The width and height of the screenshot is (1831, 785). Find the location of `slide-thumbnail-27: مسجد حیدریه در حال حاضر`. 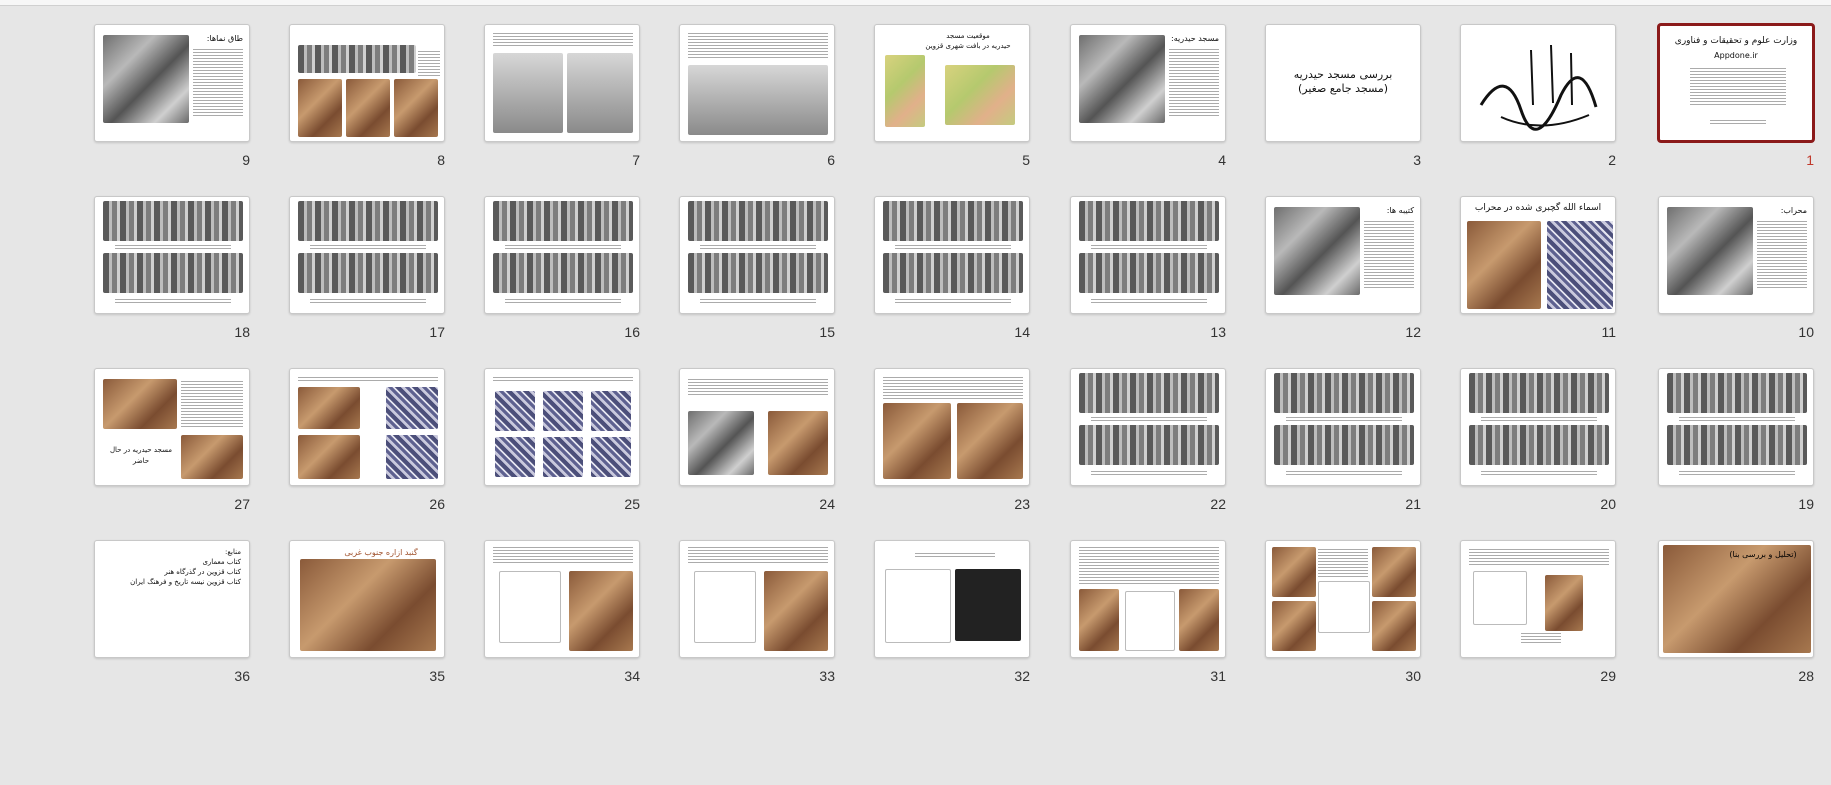

slide-thumbnail-27: مسجد حیدریه در حال حاضر is located at coordinates (172, 427).